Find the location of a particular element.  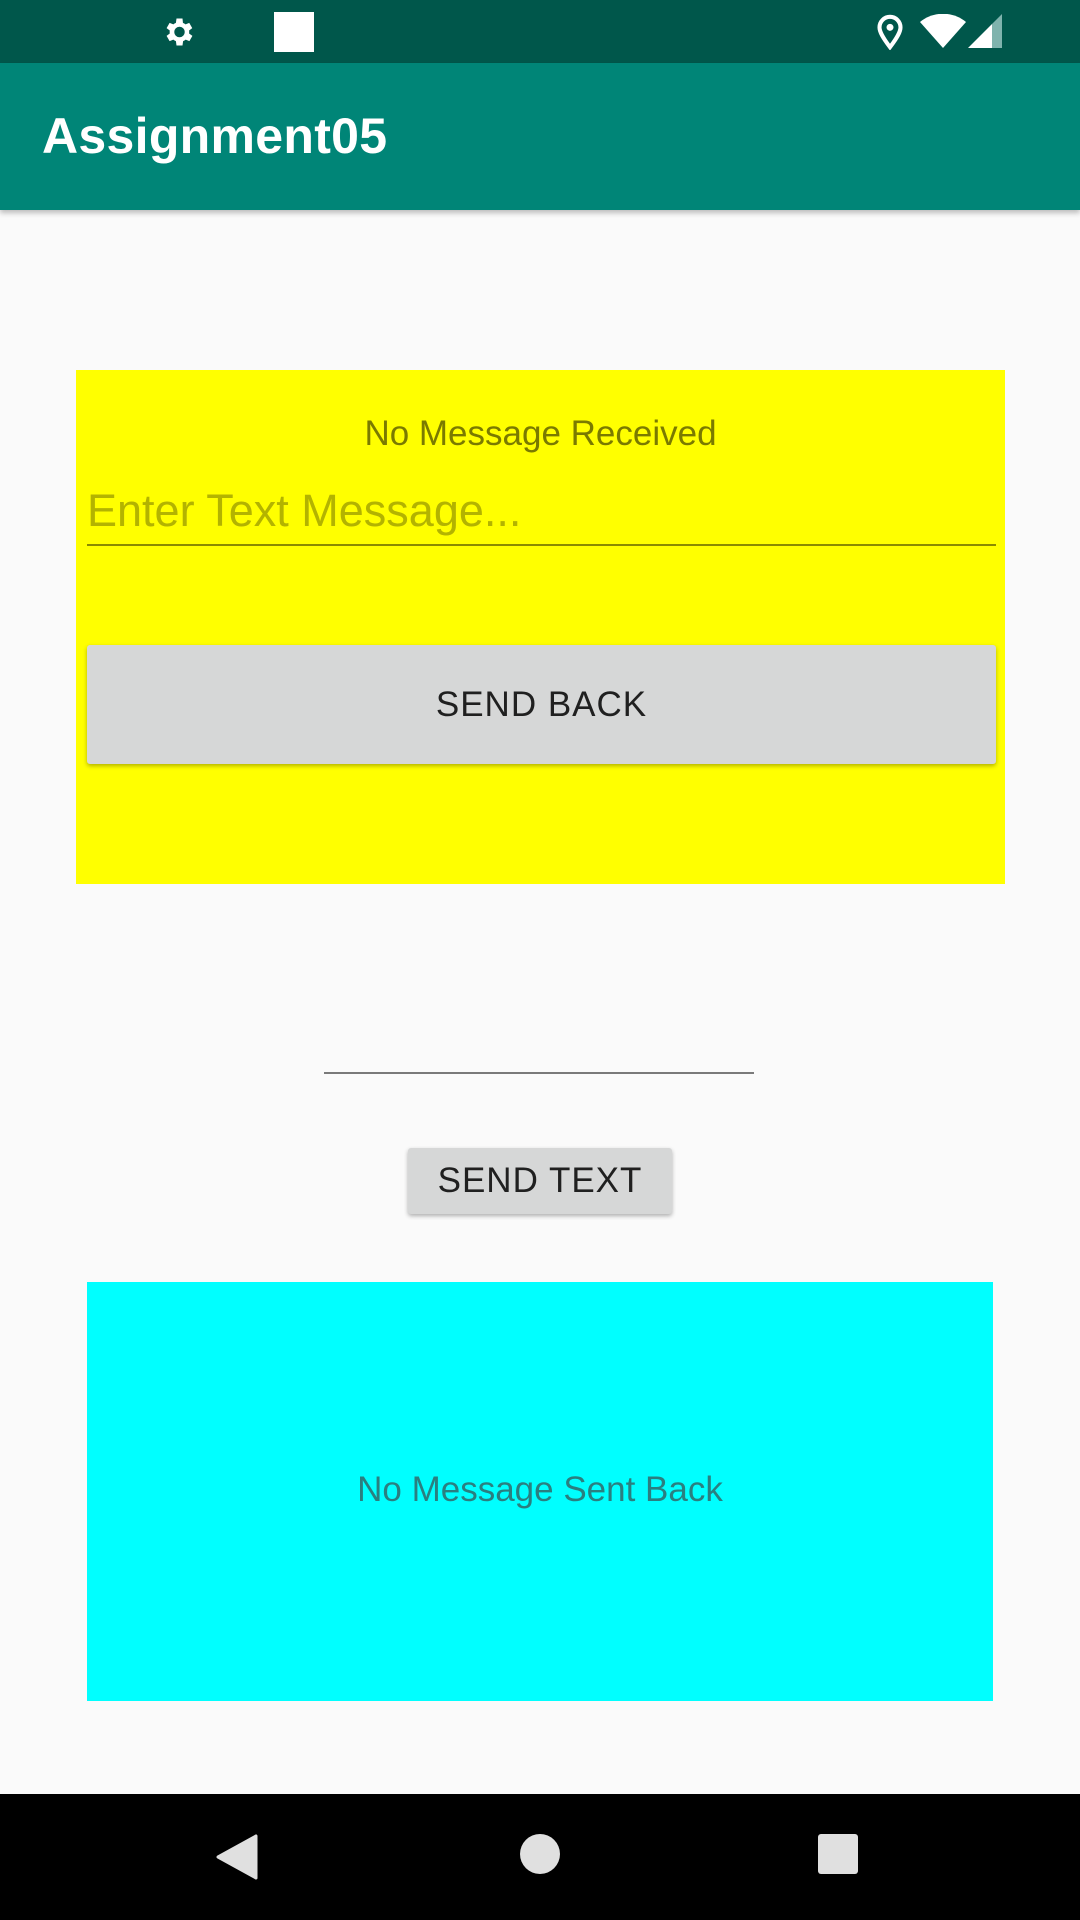

received-message-label: No Message Received is located at coordinates (540, 433).